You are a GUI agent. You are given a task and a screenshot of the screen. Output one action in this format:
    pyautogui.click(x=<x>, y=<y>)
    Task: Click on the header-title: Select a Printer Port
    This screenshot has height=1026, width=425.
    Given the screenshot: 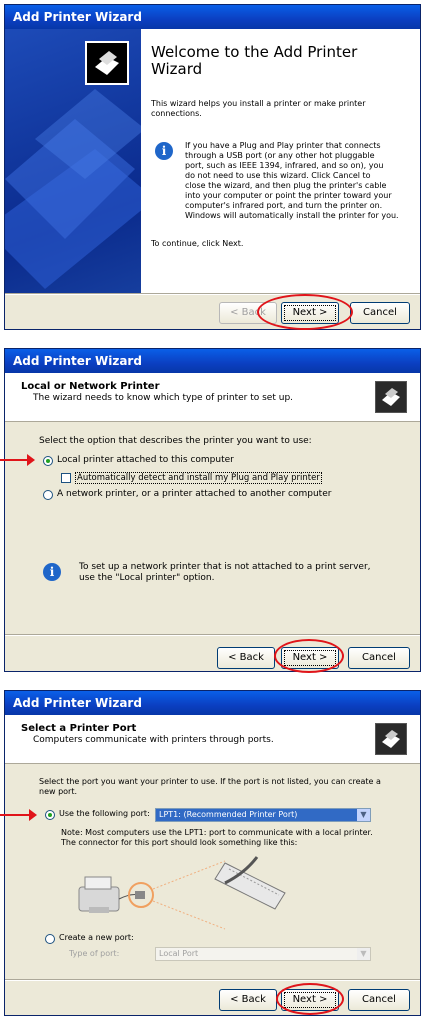 What is the action you would take?
    pyautogui.click(x=79, y=728)
    